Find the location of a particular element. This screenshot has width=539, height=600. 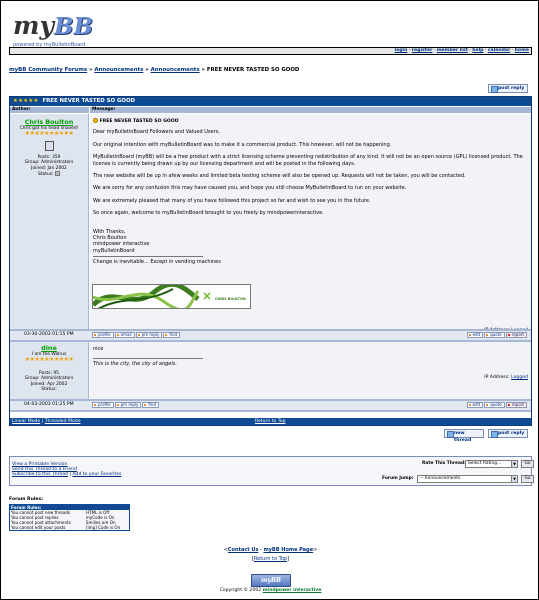

thread-title: FREE NEVER TASTED SO GOOD is located at coordinates (89, 101).